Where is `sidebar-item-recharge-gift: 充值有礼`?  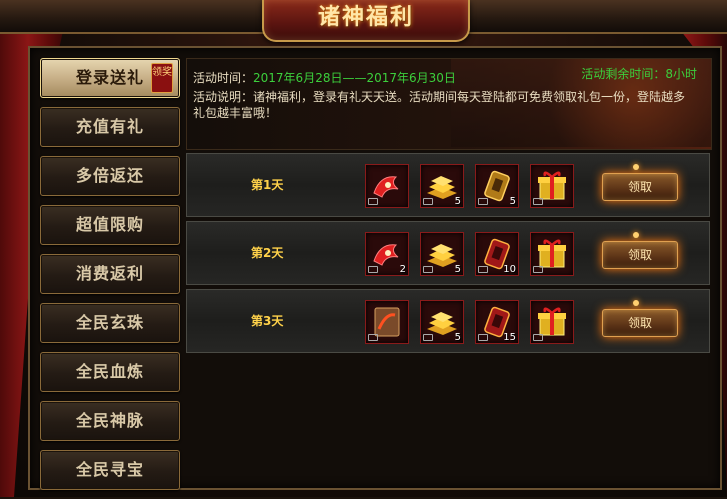 sidebar-item-recharge-gift: 充值有礼 is located at coordinates (110, 127).